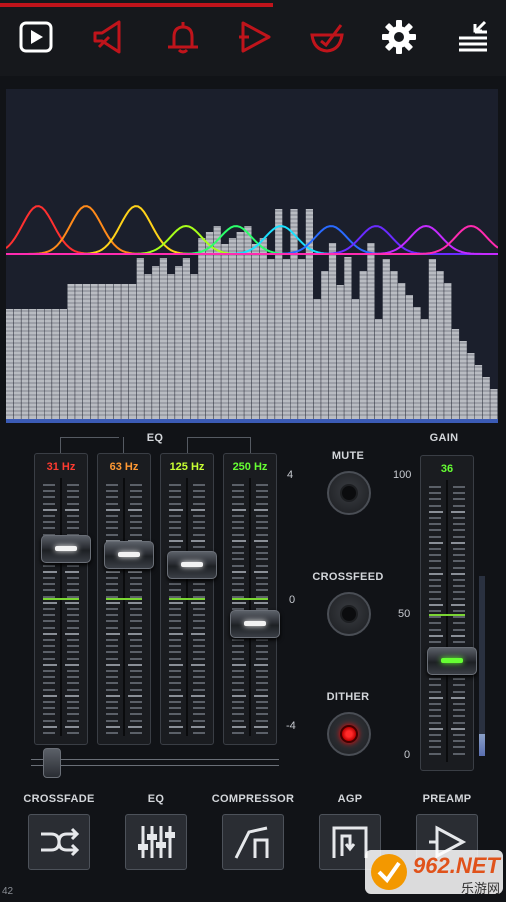  I want to click on gain-title: GAIN, so click(444, 438).